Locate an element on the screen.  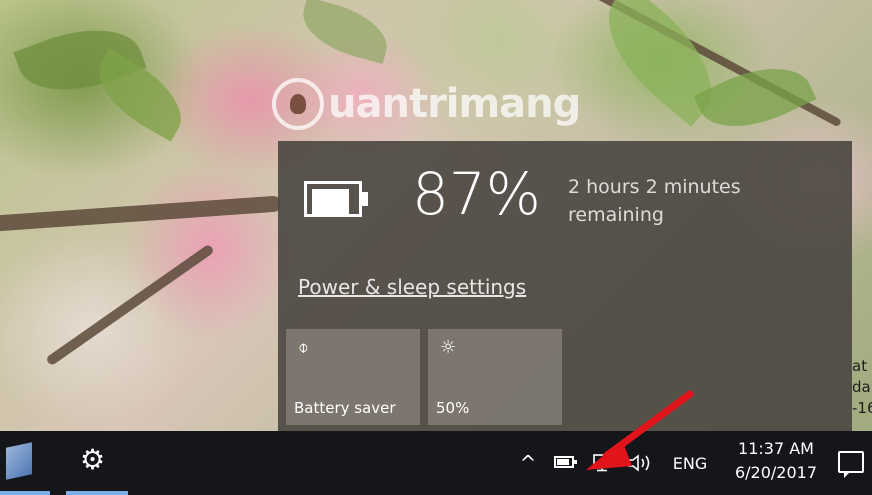
power-sleep-settings-link: Power & sleep settings is located at coordinates (412, 287).